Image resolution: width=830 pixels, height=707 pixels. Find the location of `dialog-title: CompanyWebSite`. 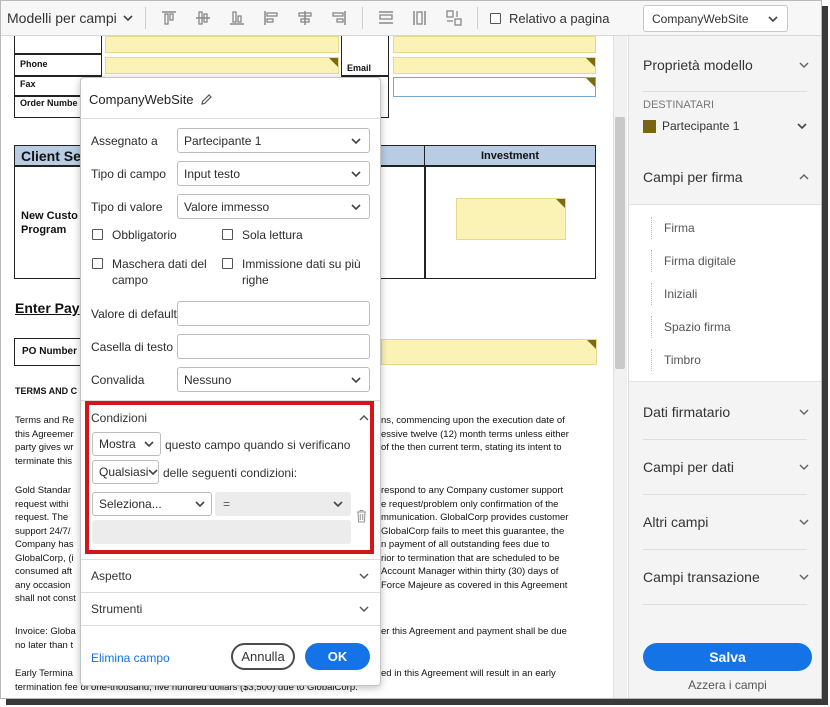

dialog-title: CompanyWebSite is located at coordinates (151, 99).